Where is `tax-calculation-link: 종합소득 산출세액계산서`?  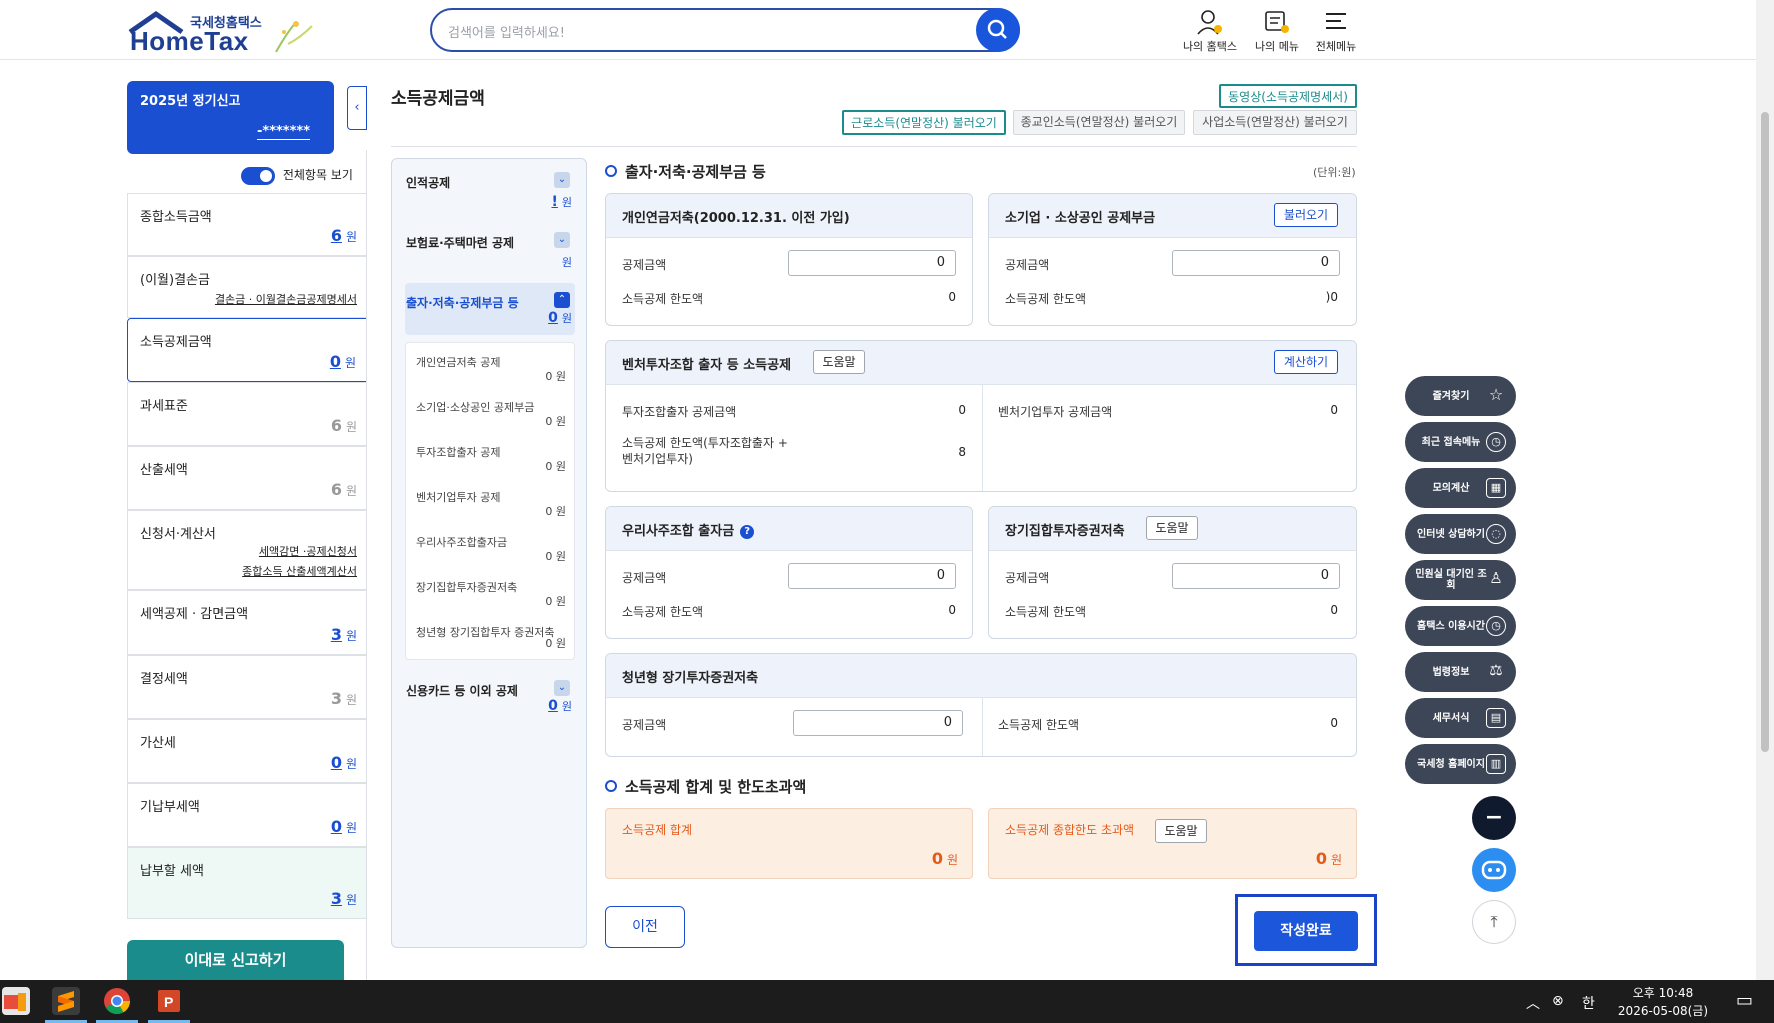
tax-calculation-link: 종합소득 산출세액계산서 is located at coordinates (299, 571).